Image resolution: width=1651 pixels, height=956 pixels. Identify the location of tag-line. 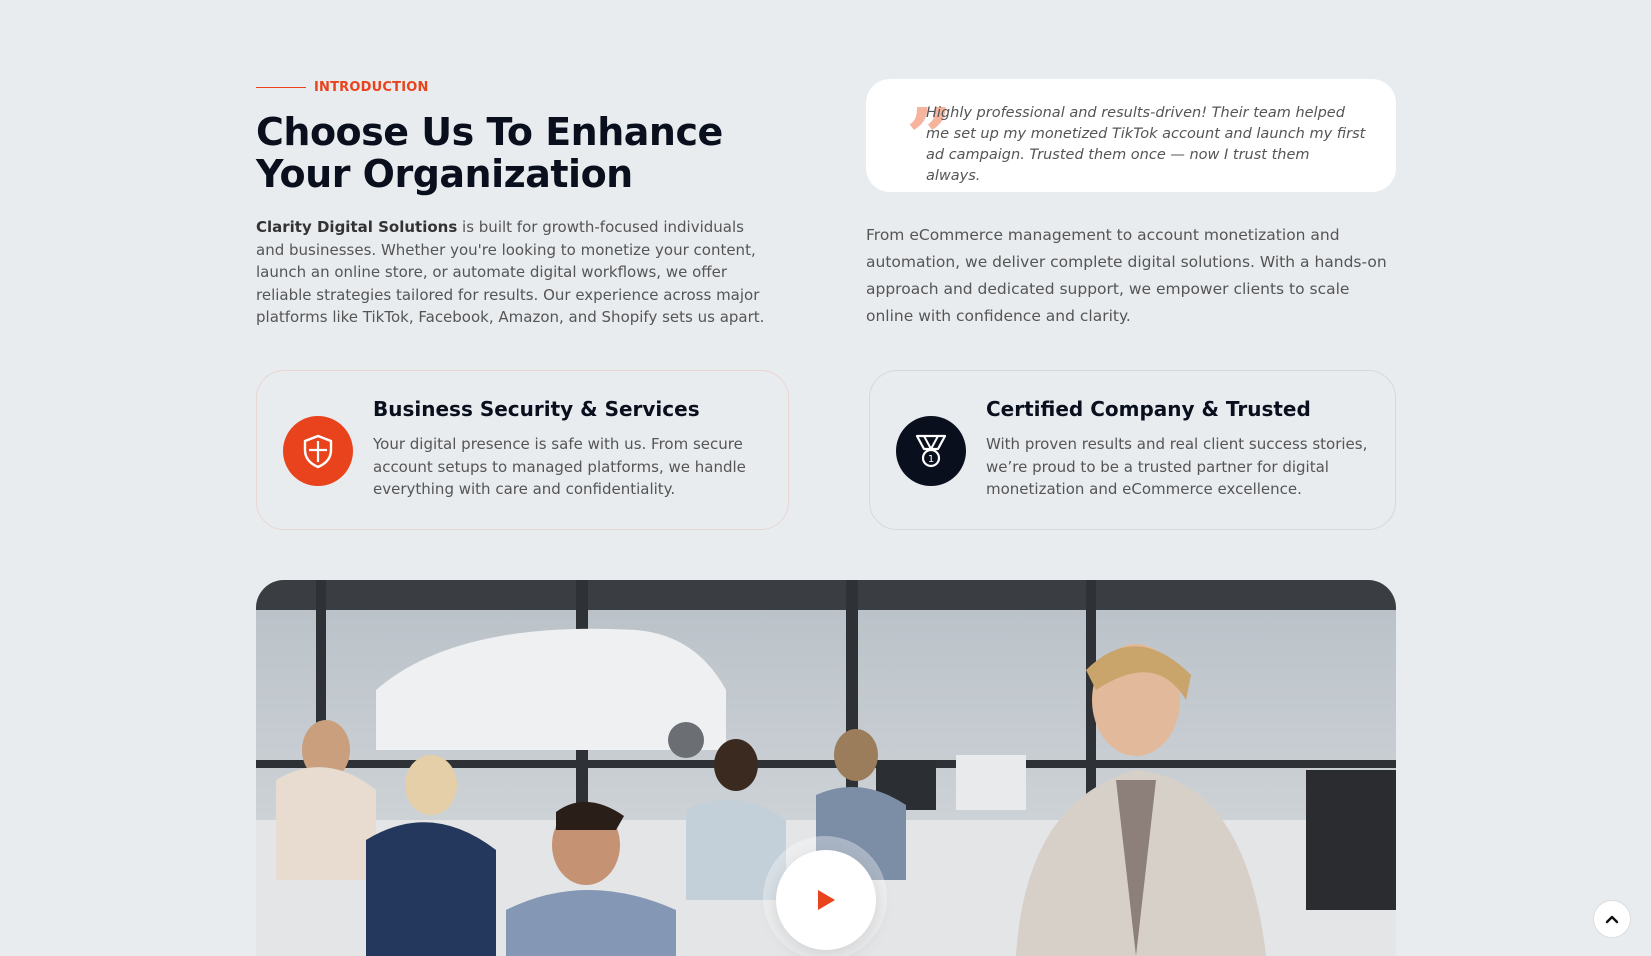
(281, 87).